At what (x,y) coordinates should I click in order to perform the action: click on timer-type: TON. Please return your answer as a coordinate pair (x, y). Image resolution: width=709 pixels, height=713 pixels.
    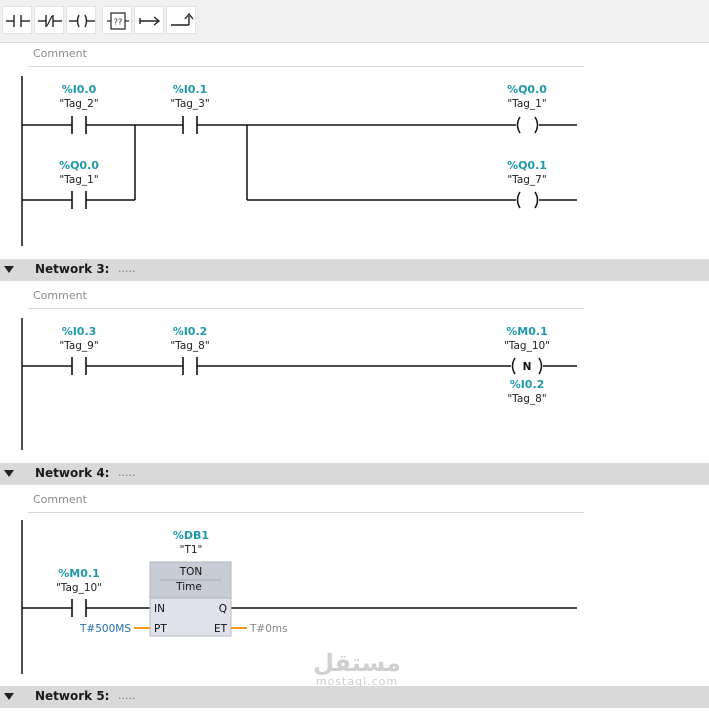
    Looking at the image, I should click on (191, 572).